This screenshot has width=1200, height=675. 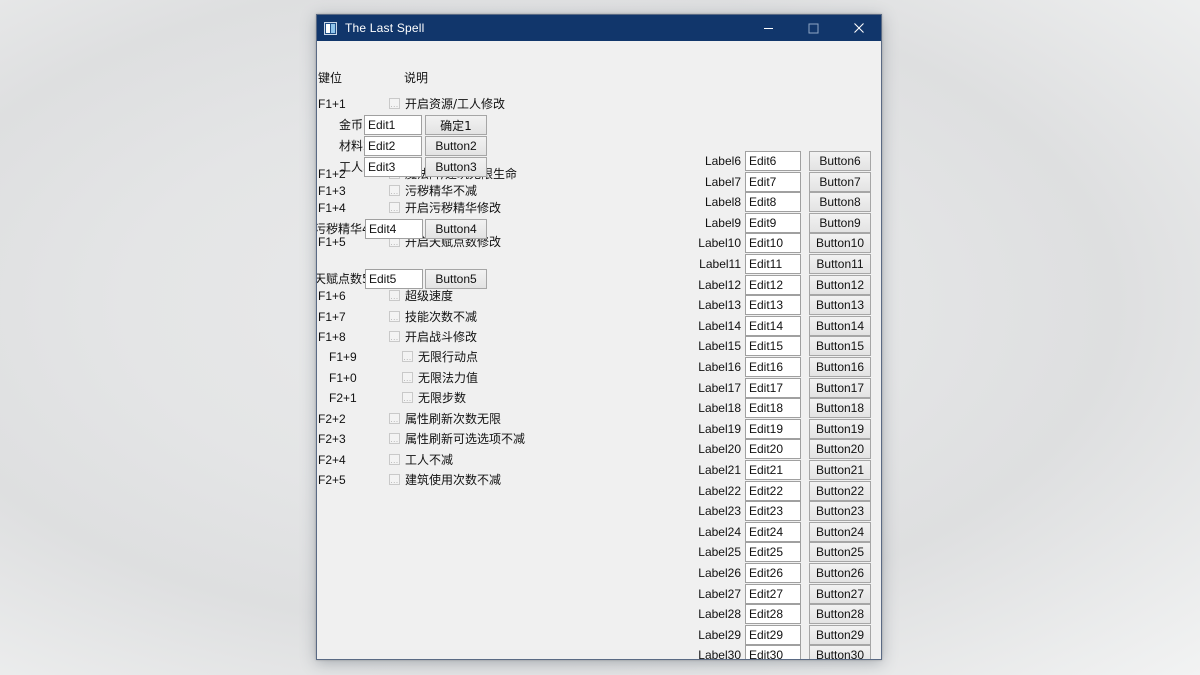 I want to click on right-field-label: Label19, so click(x=719, y=429).